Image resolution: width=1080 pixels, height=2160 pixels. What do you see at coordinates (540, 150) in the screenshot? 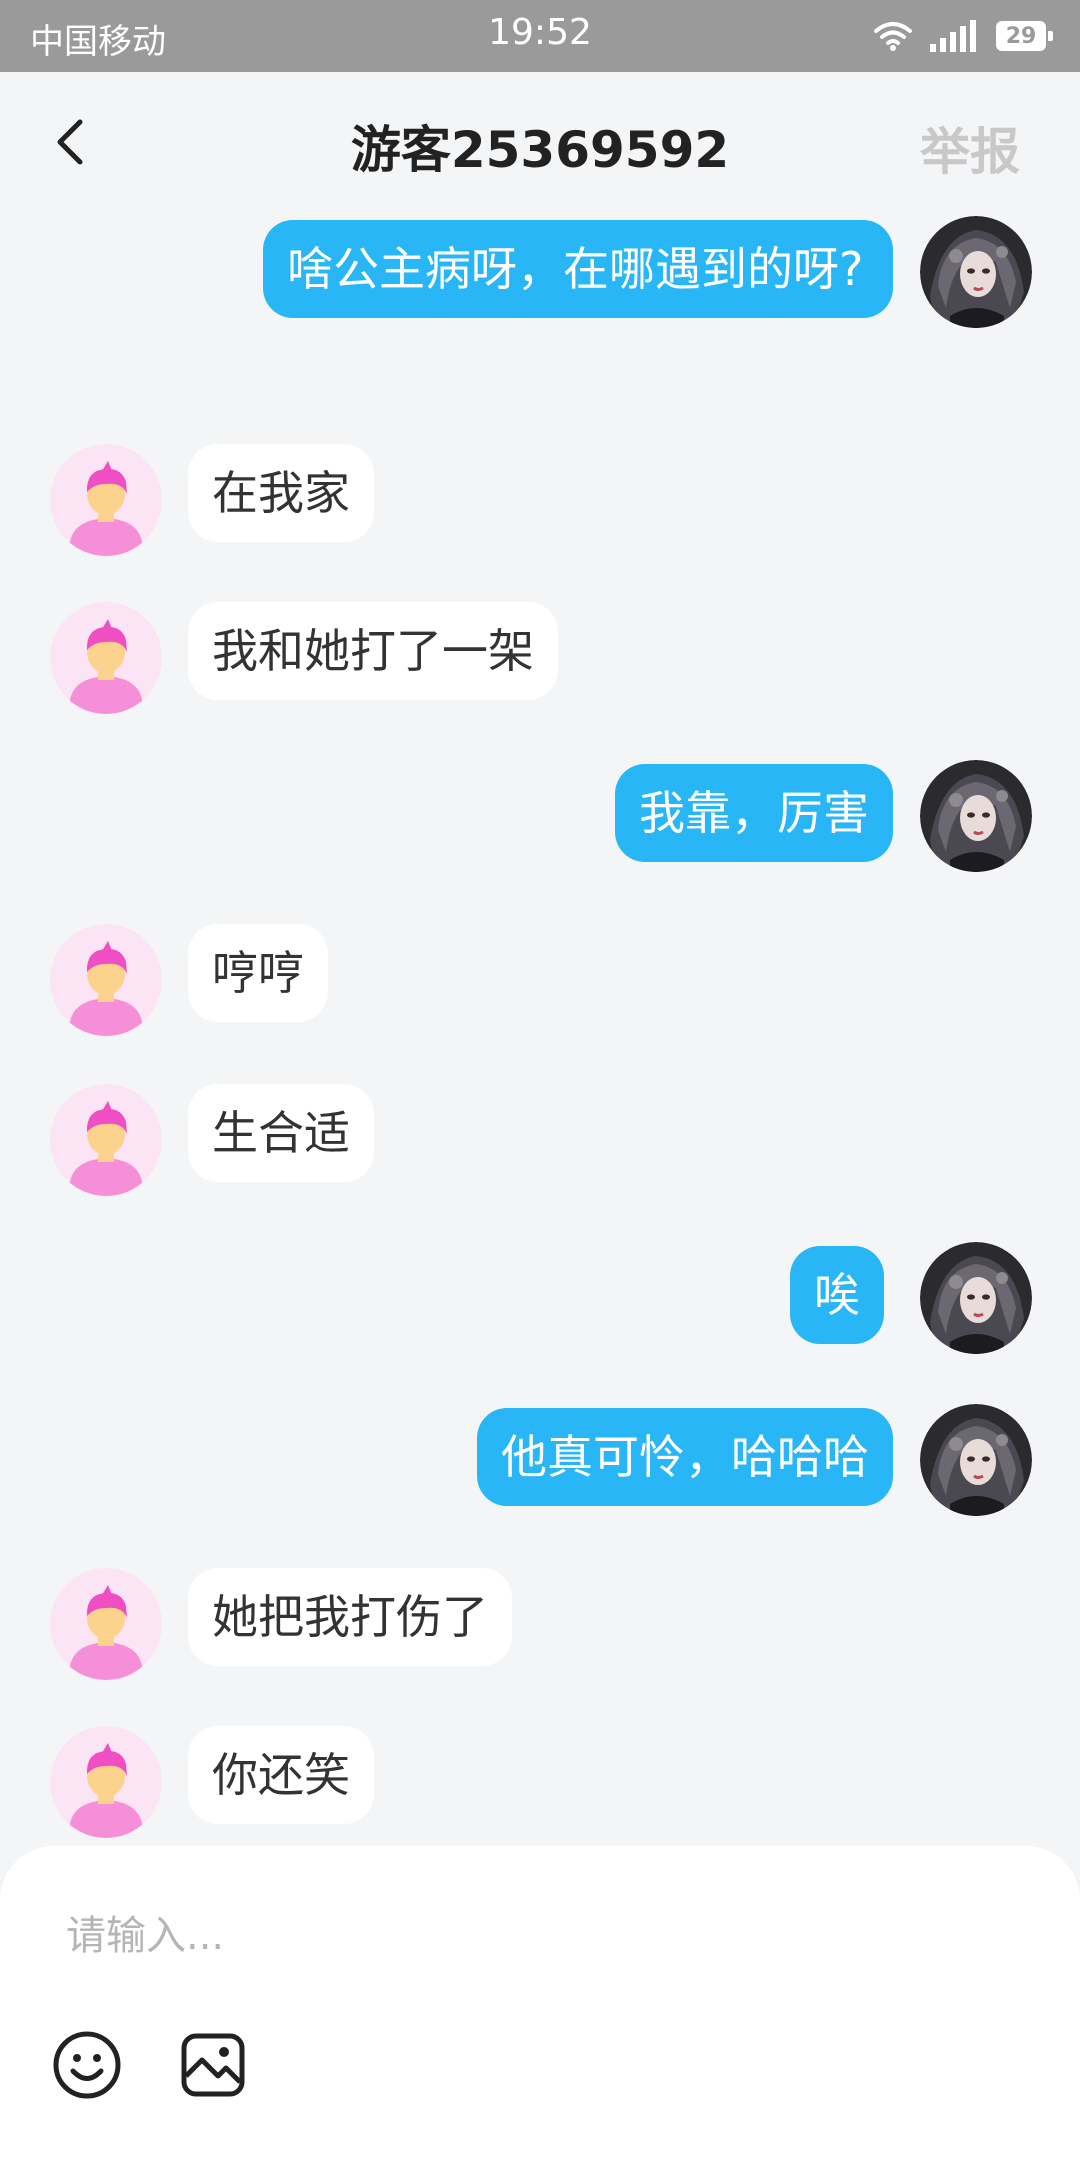
I see `page-title: 游客25369592` at bounding box center [540, 150].